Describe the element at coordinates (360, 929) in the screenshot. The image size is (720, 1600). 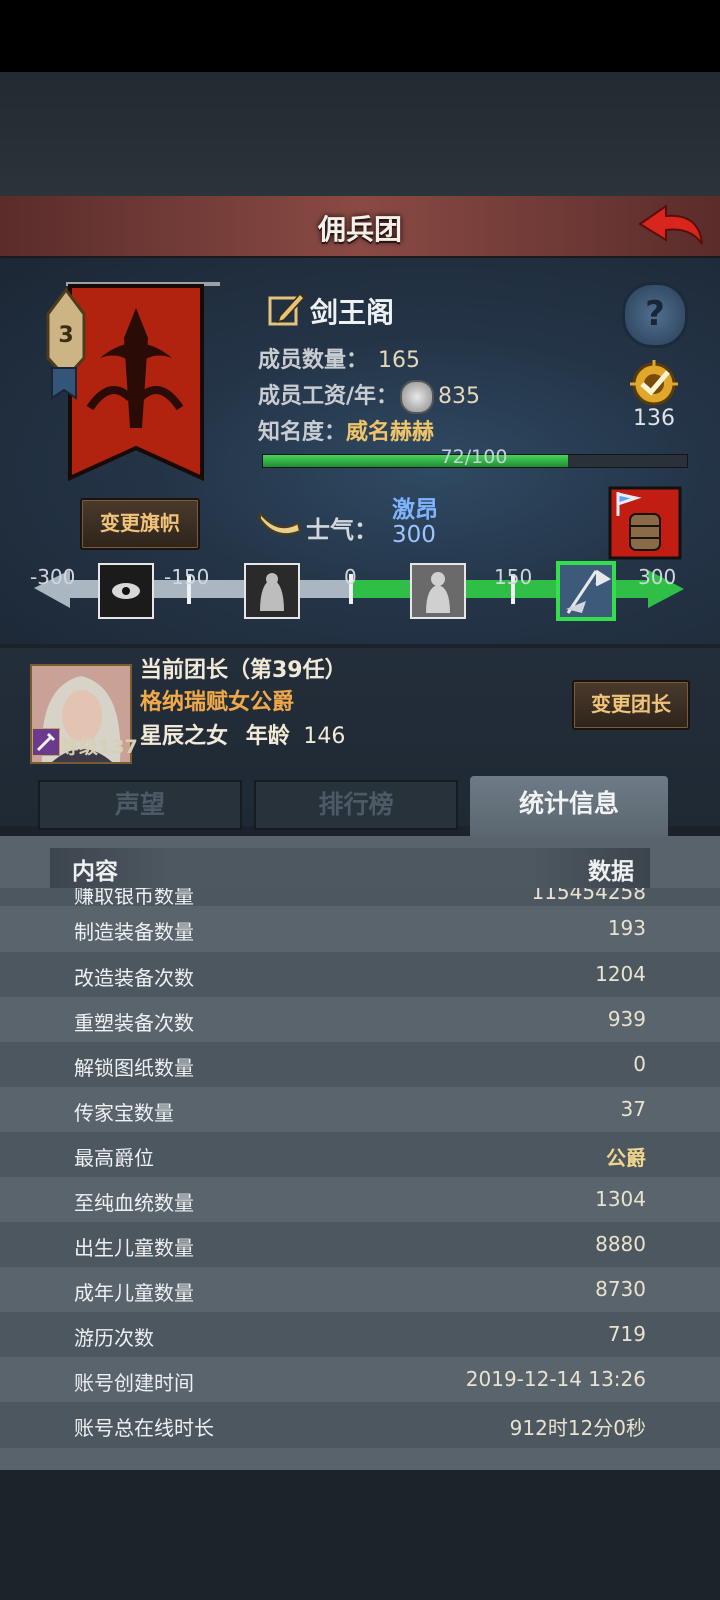
I see `table-row: 制造装备数量 193` at that location.